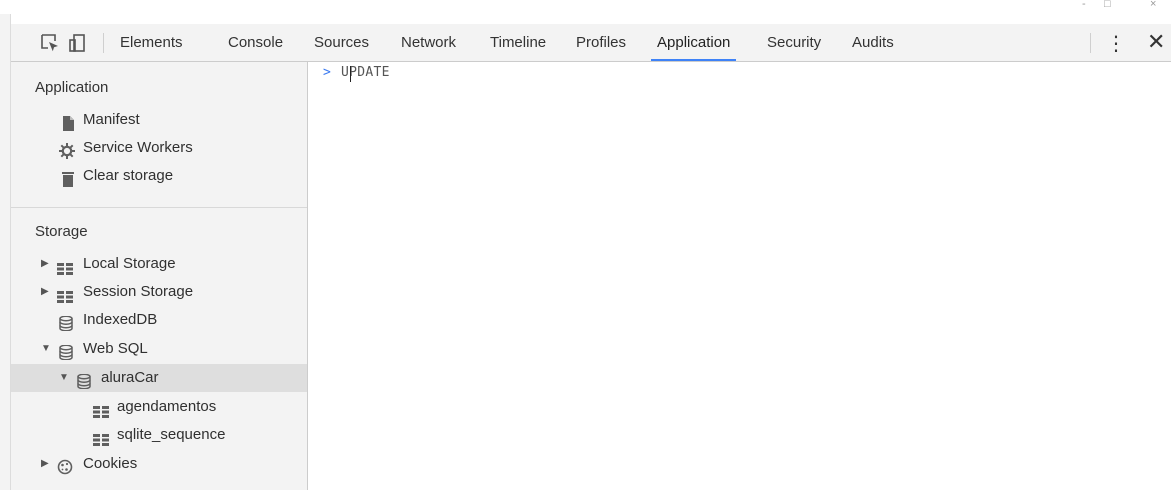  What do you see at coordinates (138, 291) in the screenshot?
I see `sidebar-item-label: Session Storage` at bounding box center [138, 291].